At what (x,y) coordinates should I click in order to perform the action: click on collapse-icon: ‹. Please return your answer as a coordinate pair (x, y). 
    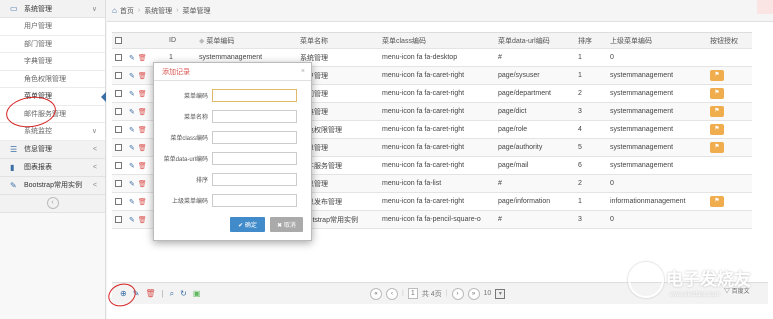
    Looking at the image, I should click on (52, 203).